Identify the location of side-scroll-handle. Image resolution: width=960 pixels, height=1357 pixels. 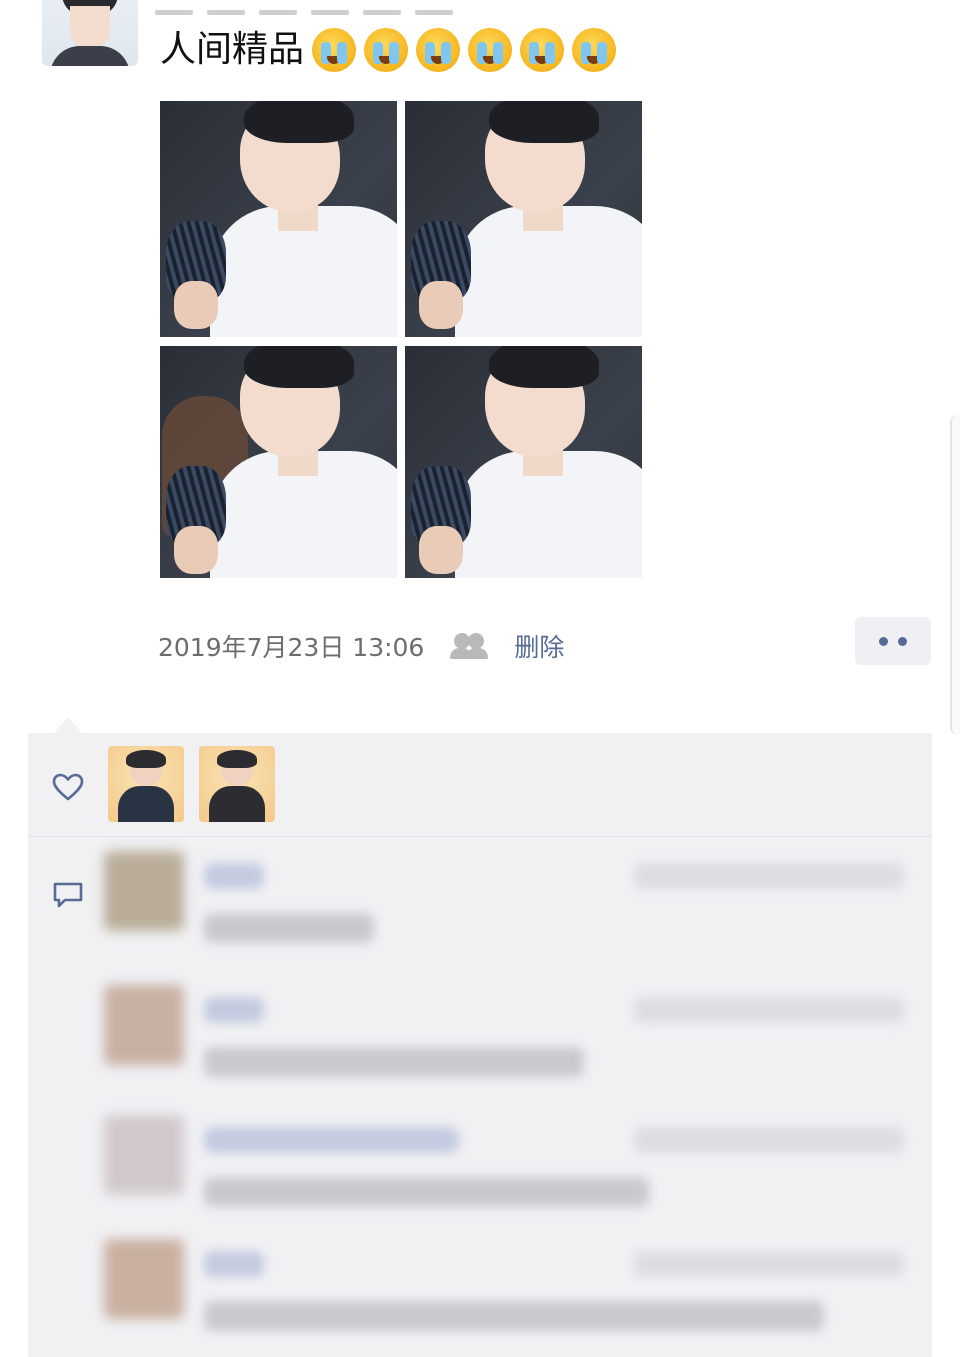
(955, 575).